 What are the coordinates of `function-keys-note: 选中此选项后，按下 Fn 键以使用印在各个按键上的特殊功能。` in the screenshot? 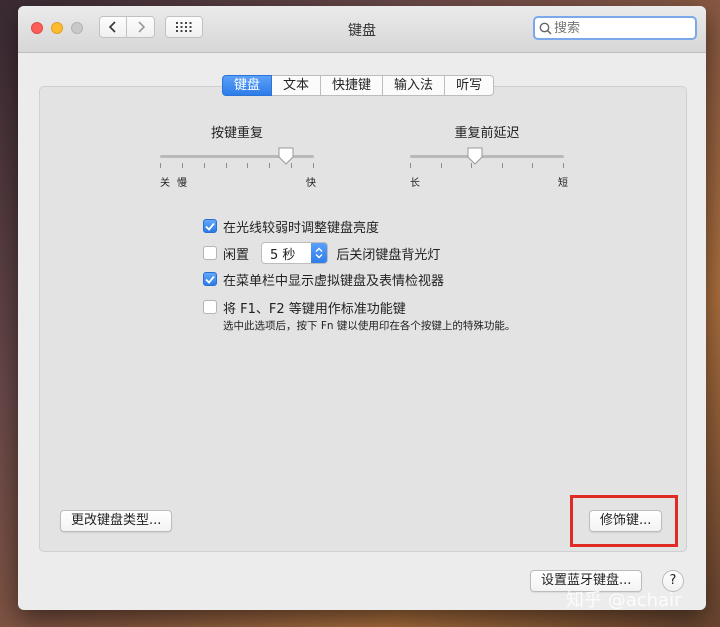 It's located at (369, 326).